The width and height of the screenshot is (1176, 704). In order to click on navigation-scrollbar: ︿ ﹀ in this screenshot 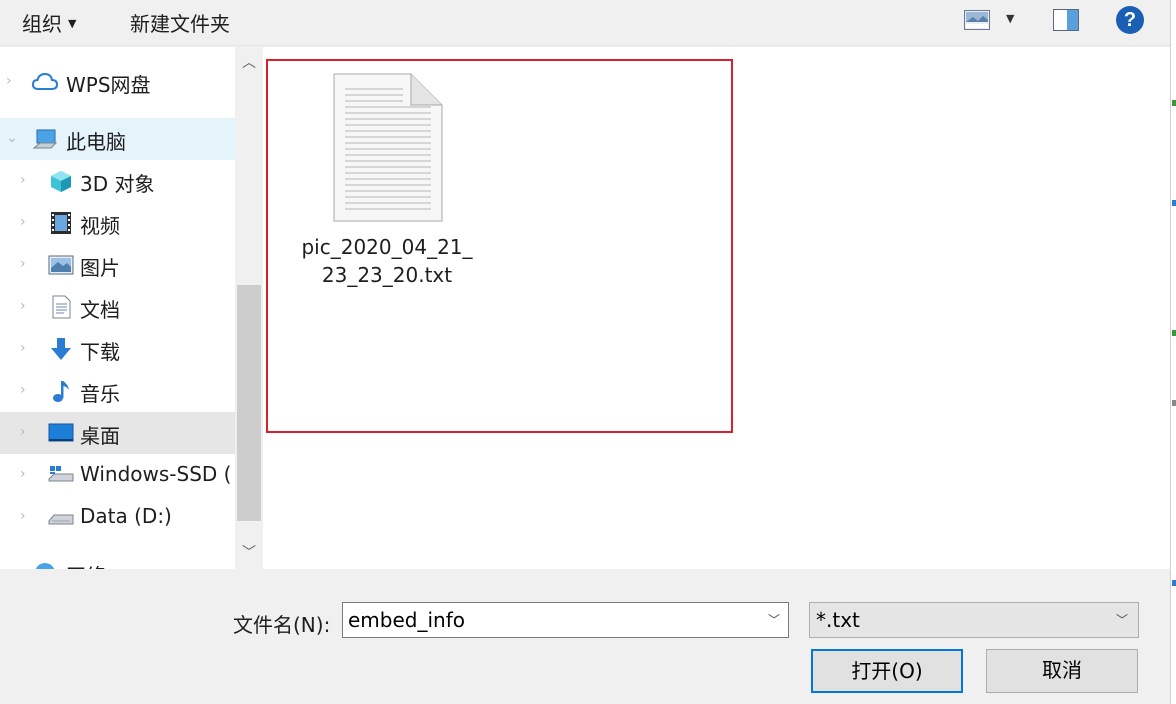, I will do `click(249, 308)`.